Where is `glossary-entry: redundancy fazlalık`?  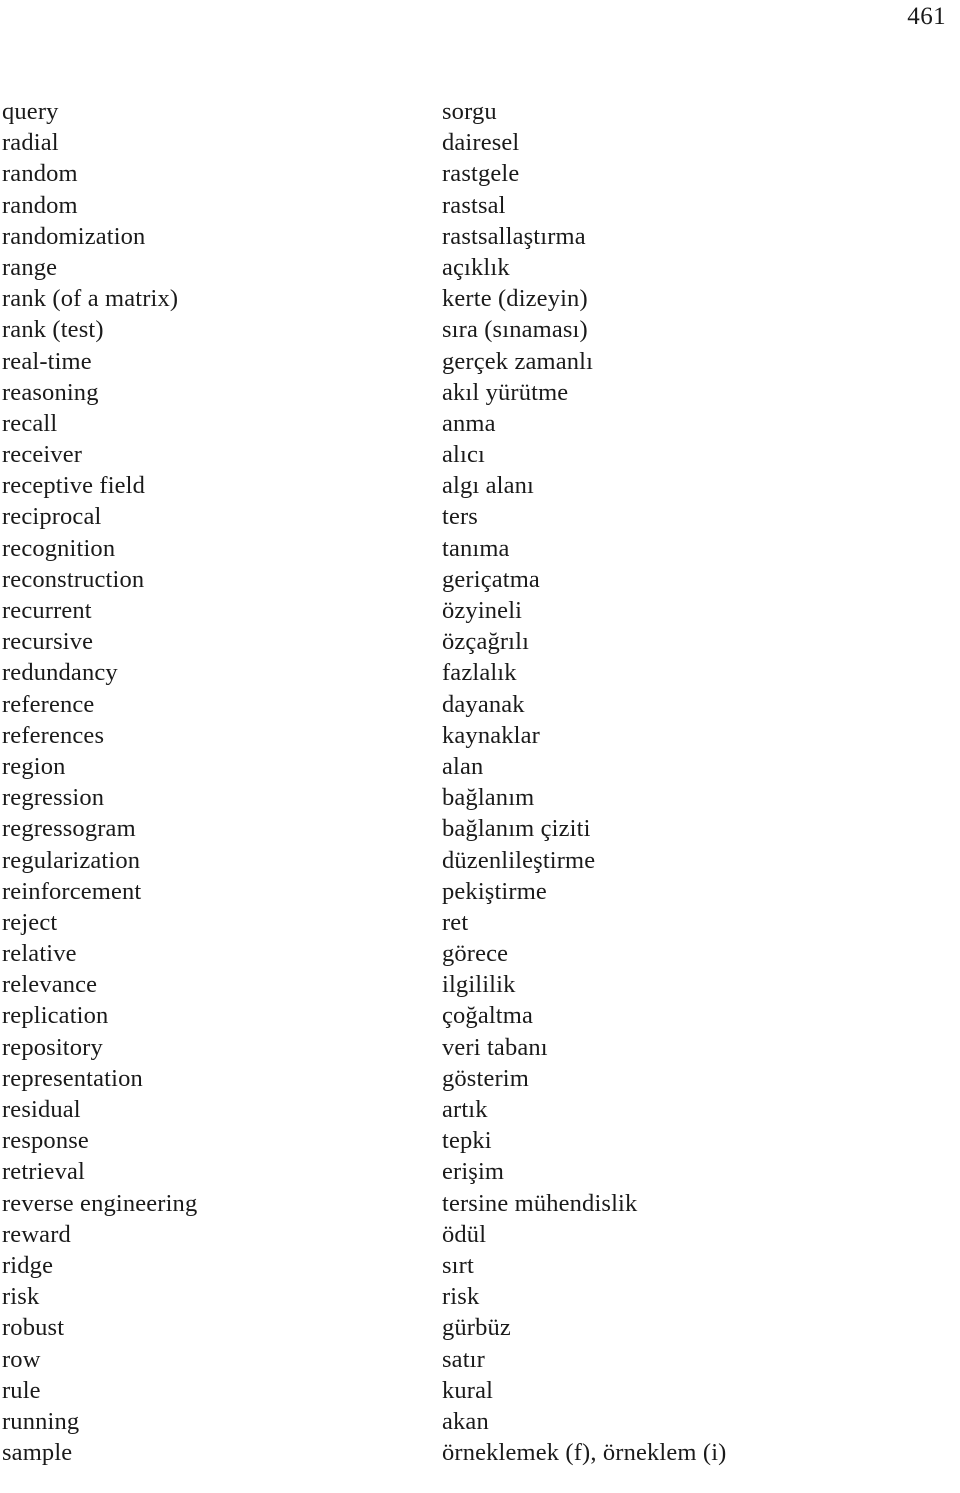 glossary-entry: redundancy fazlalık is located at coordinates (477, 672).